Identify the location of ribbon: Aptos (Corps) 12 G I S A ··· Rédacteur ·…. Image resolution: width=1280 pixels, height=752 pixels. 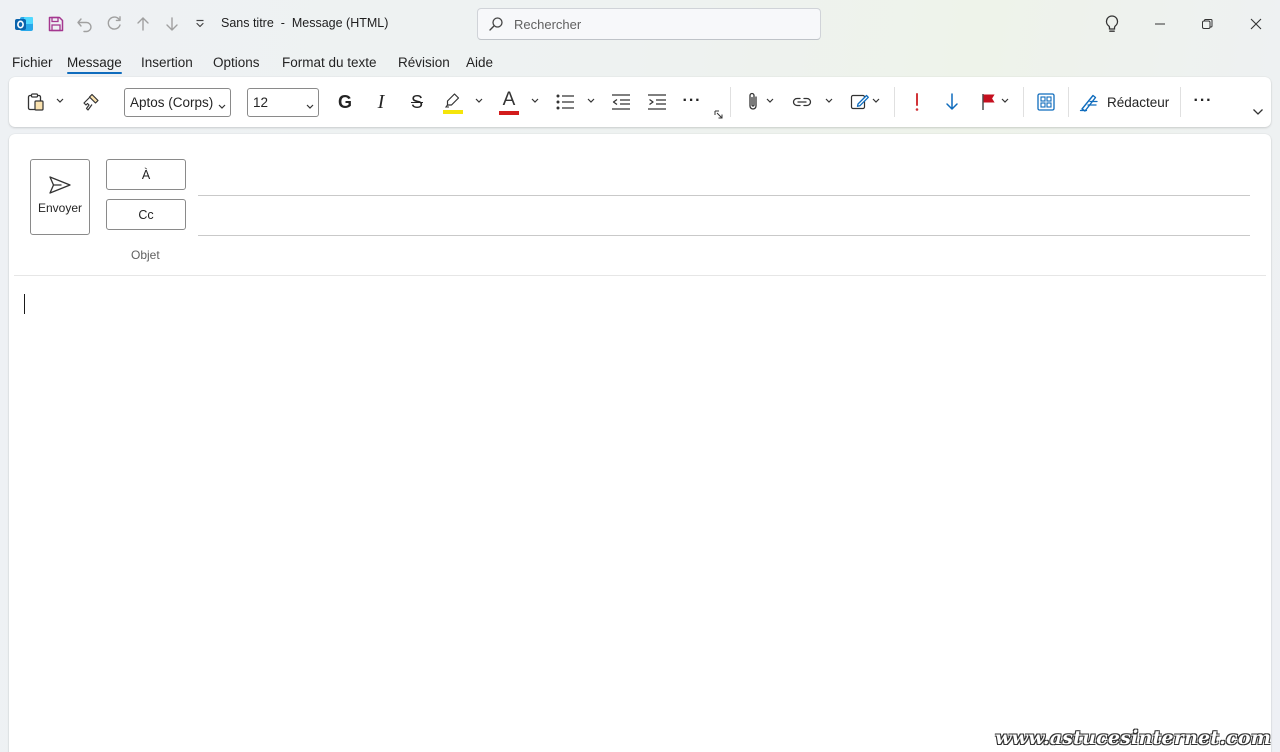
(640, 102).